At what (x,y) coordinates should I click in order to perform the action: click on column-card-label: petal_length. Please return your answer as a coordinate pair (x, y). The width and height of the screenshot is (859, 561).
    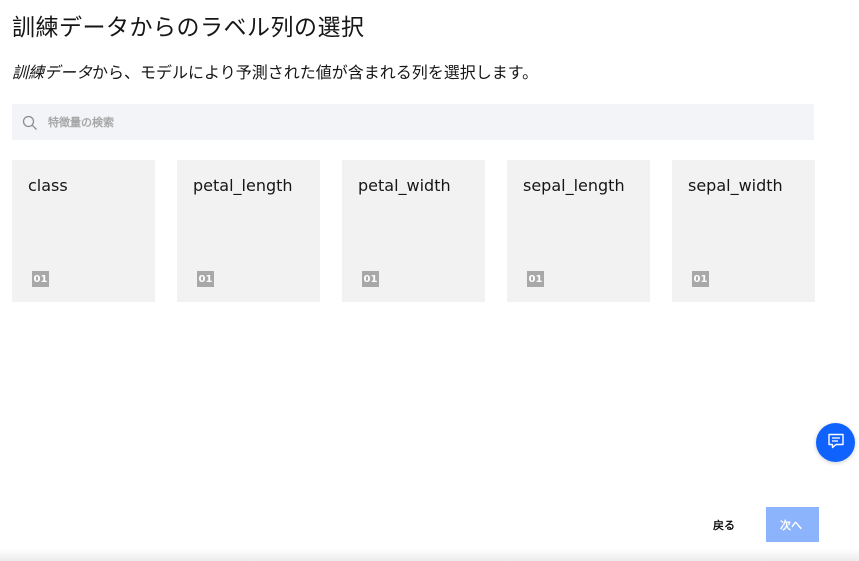
    Looking at the image, I should click on (243, 185).